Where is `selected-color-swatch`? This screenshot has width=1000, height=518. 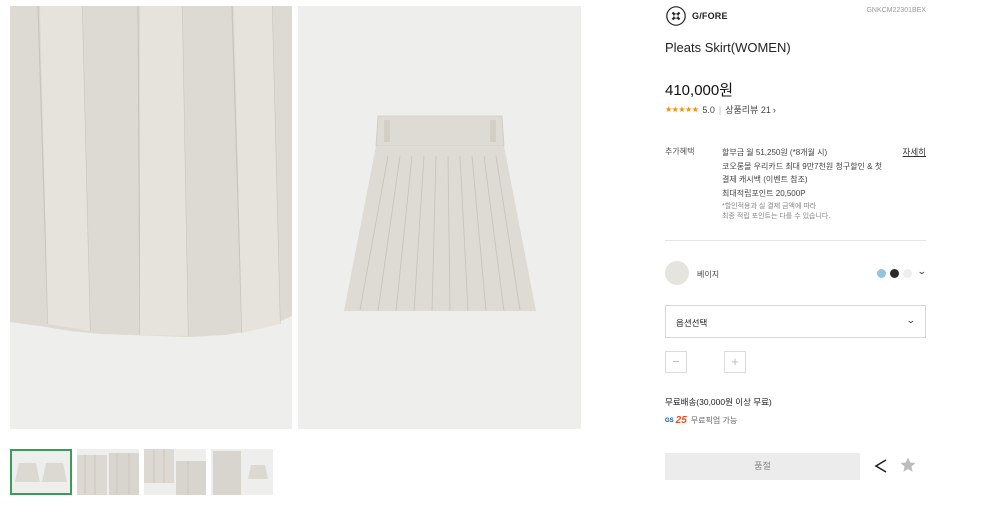
selected-color-swatch is located at coordinates (677, 273).